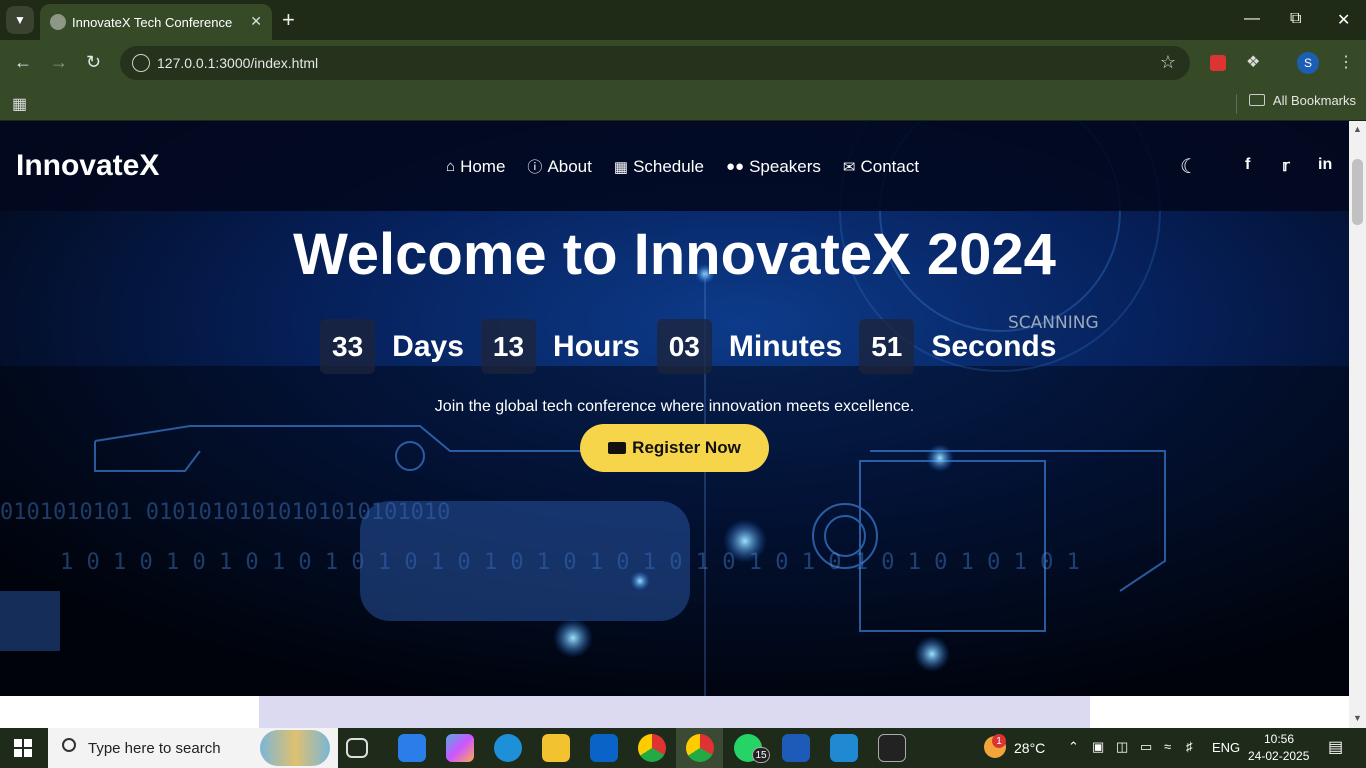 The width and height of the screenshot is (1366, 768). I want to click on nav-home: ⌂ Home, so click(475, 166).